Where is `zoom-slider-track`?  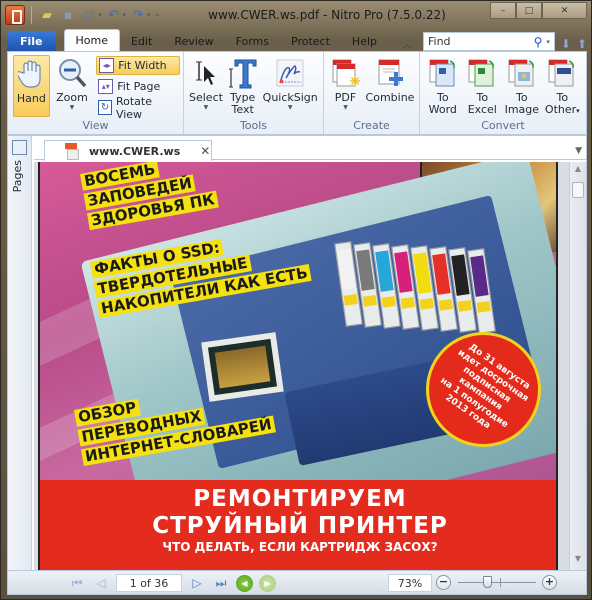 zoom-slider-track is located at coordinates (497, 582).